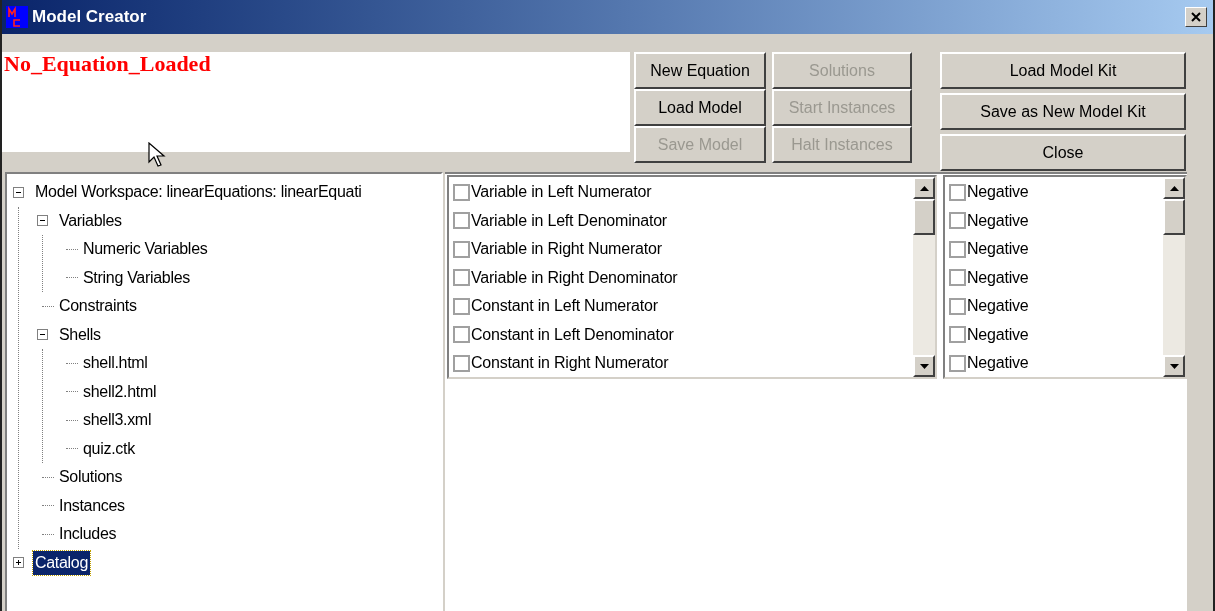  I want to click on action-button: Load Model, so click(700, 107).